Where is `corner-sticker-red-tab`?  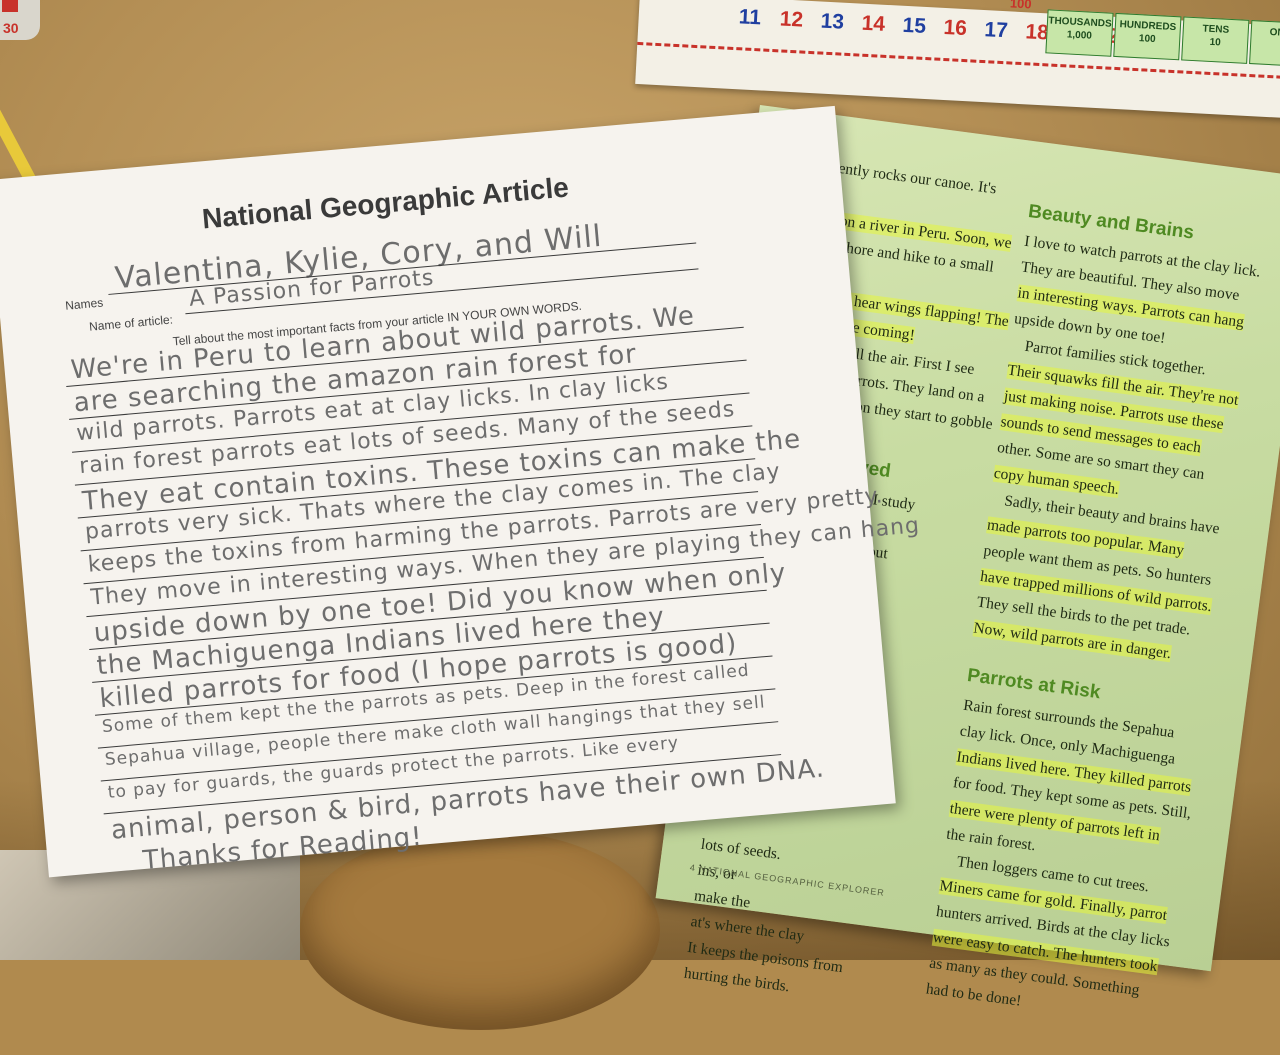 corner-sticker-red-tab is located at coordinates (10, 6).